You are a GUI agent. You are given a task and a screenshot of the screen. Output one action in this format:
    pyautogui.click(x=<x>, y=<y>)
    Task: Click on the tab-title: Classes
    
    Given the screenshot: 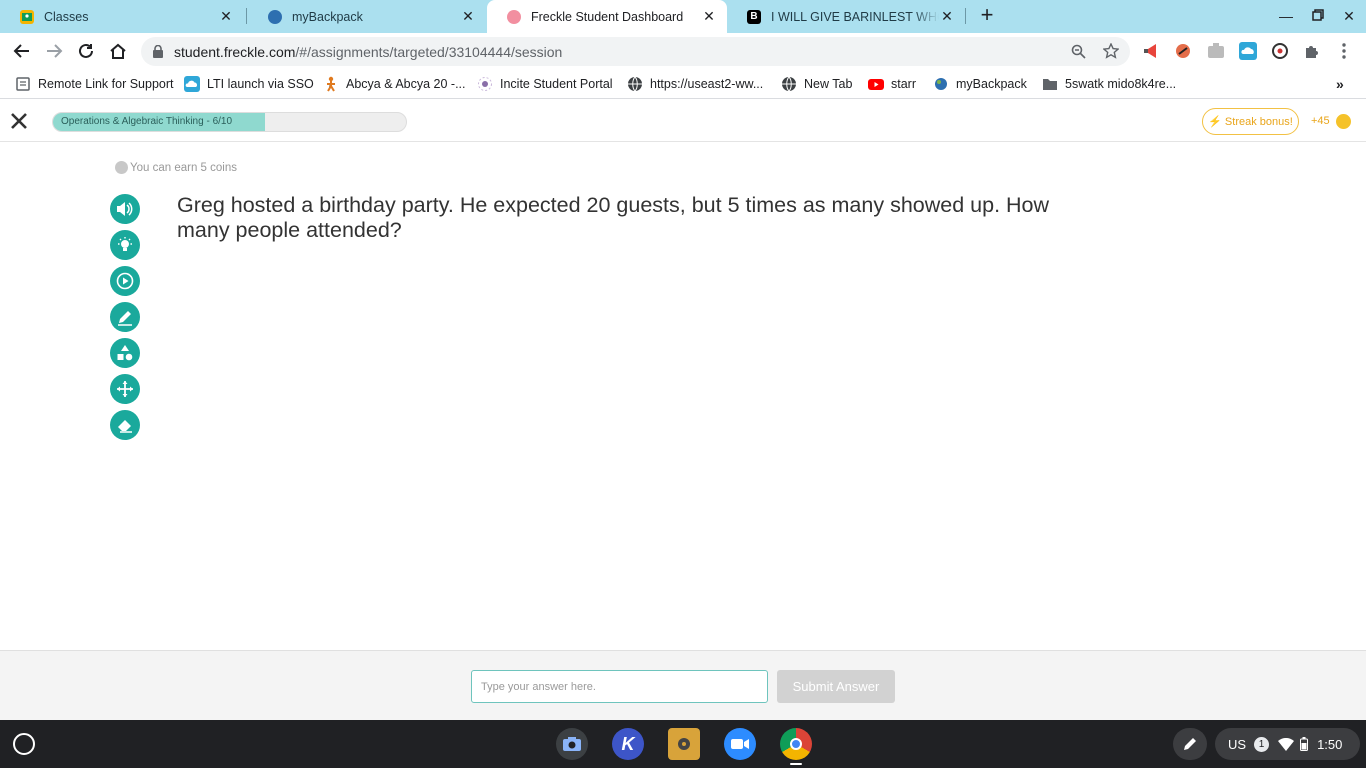 What is the action you would take?
    pyautogui.click(x=66, y=16)
    